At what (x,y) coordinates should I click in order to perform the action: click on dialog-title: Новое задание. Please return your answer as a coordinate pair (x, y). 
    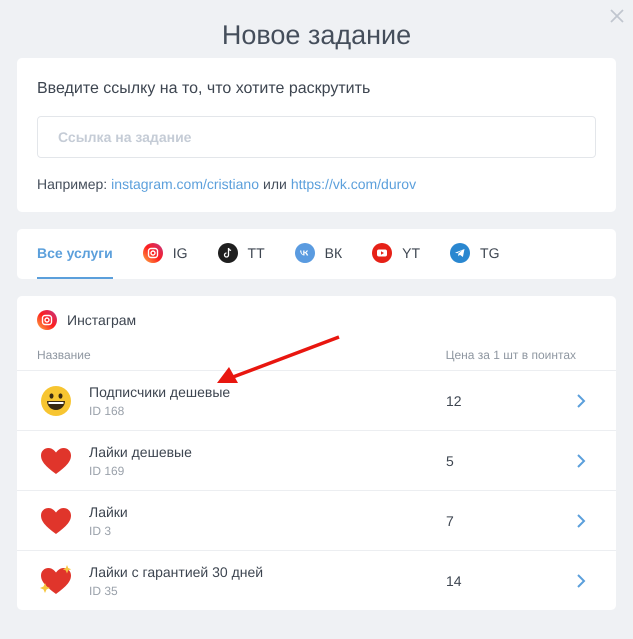
    Looking at the image, I should click on (316, 35).